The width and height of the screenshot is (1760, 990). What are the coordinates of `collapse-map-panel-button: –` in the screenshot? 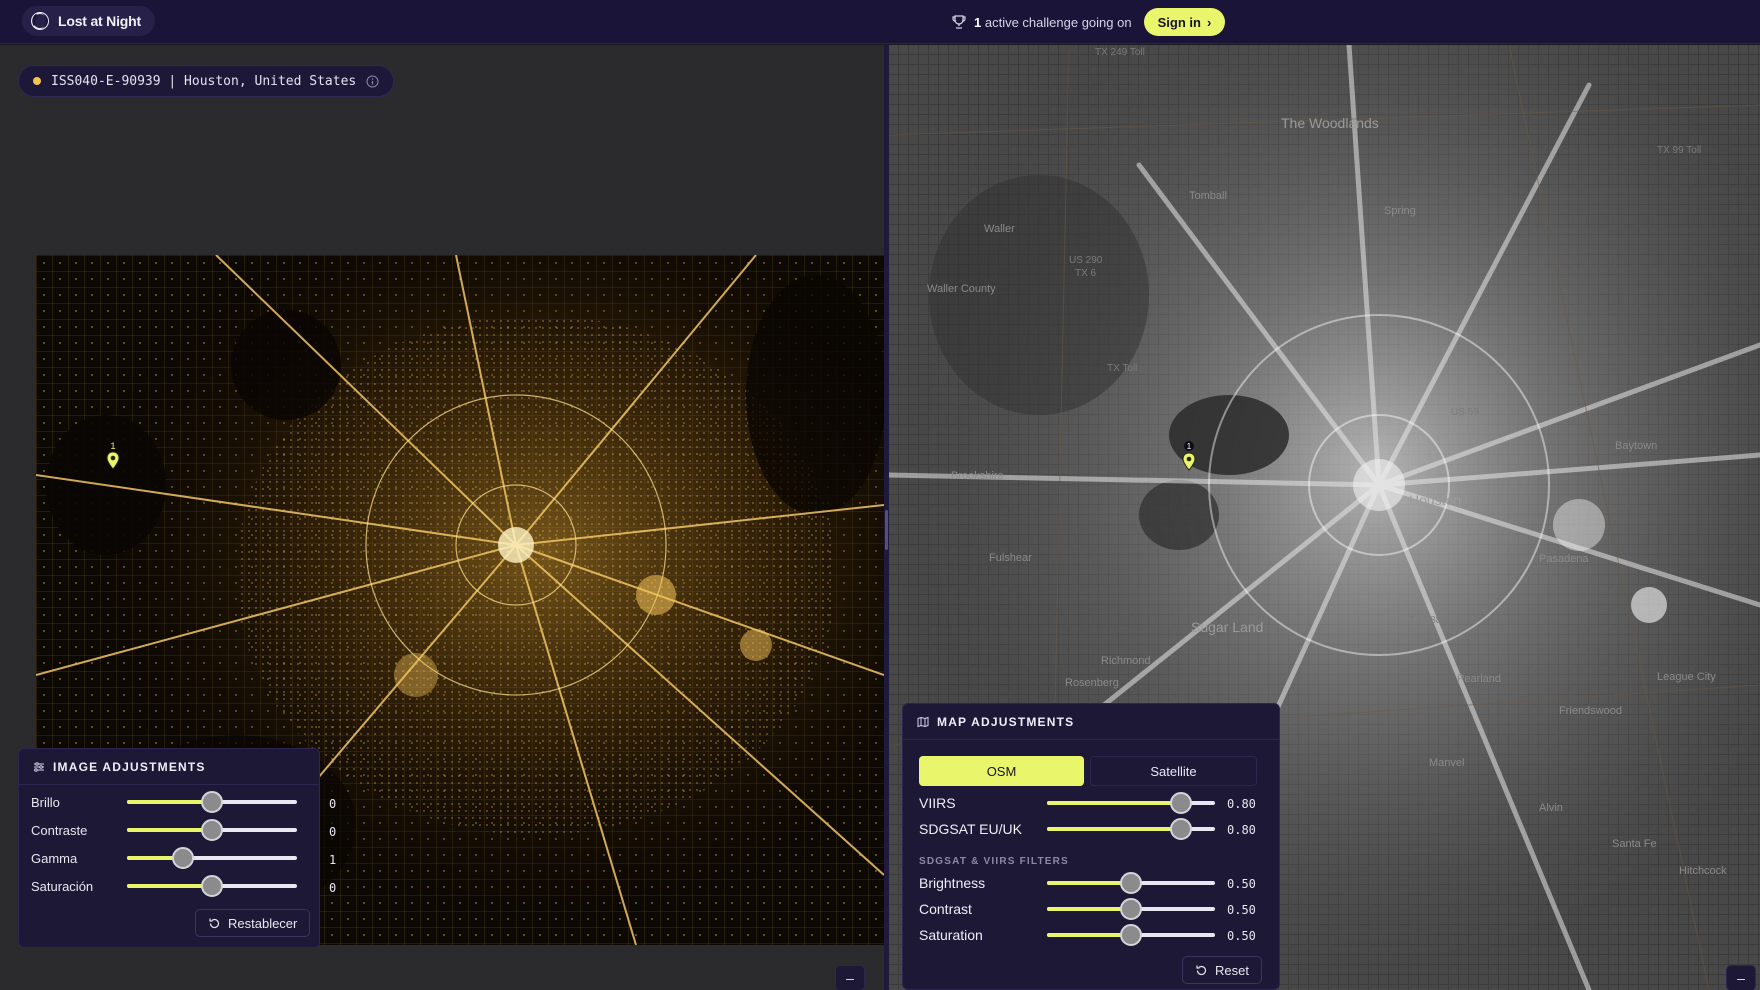 It's located at (1741, 977).